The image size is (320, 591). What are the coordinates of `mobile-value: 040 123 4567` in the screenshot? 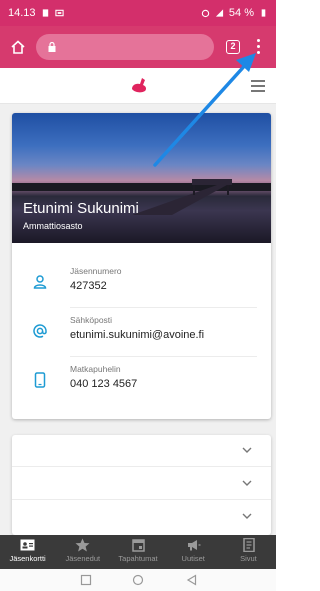 It's located at (103, 384).